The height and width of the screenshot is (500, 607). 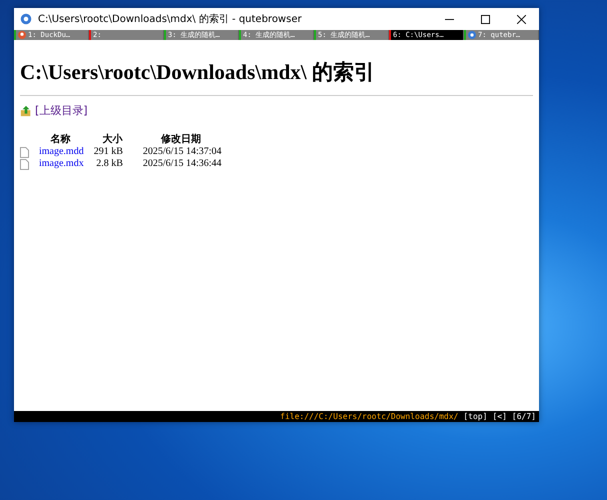 I want to click on scroll-position: [top], so click(x=475, y=416).